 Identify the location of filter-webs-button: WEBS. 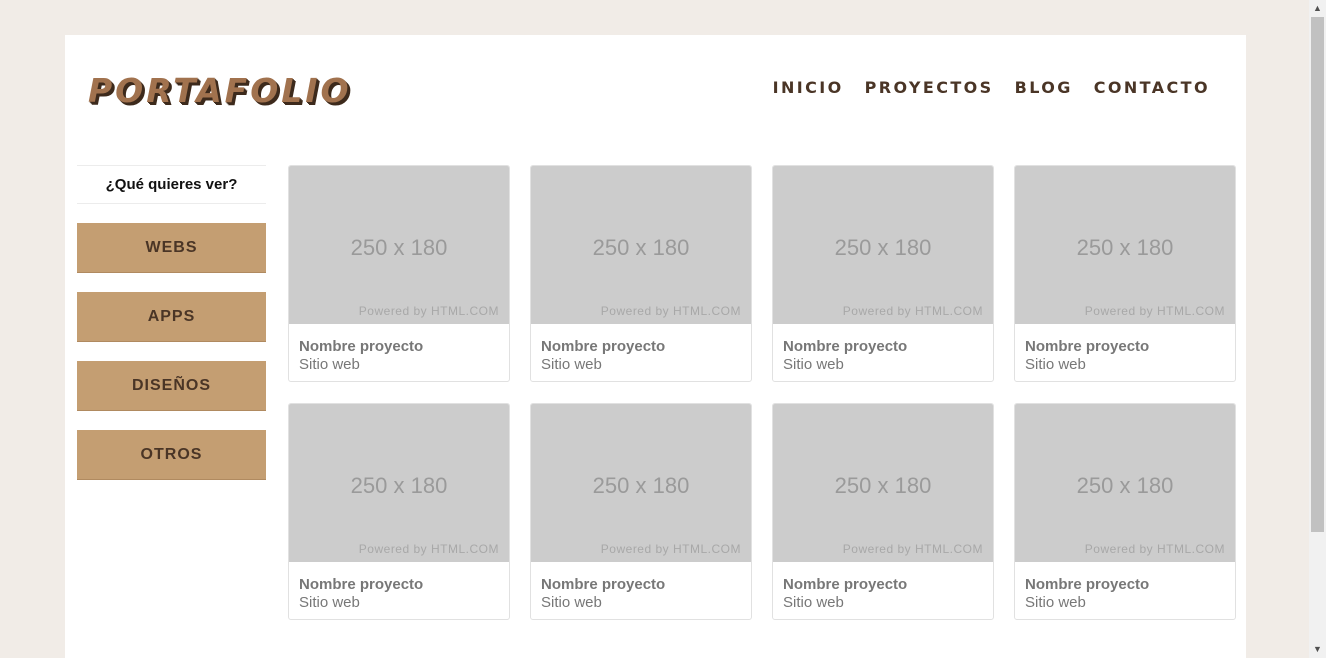
(171, 248).